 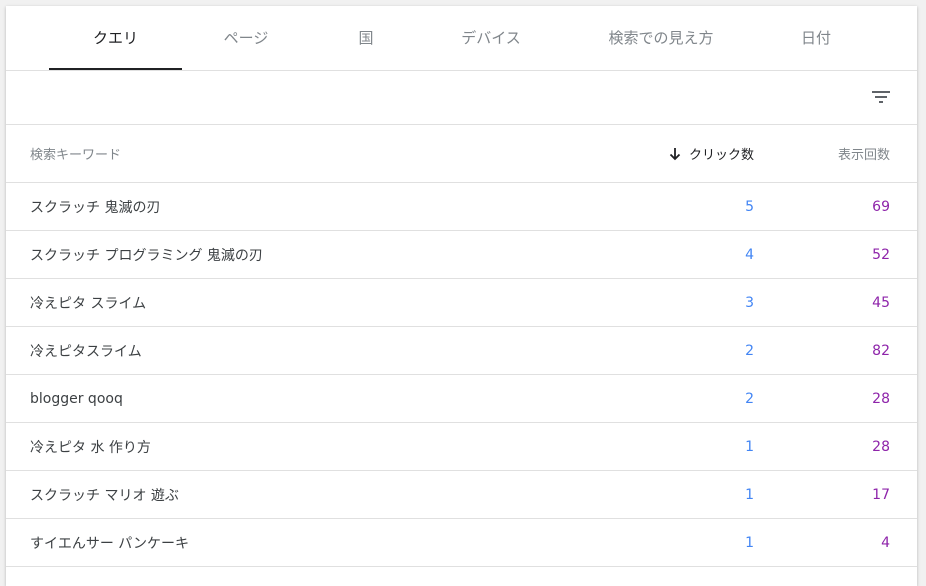 I want to click on tab-label: 国, so click(x=366, y=38).